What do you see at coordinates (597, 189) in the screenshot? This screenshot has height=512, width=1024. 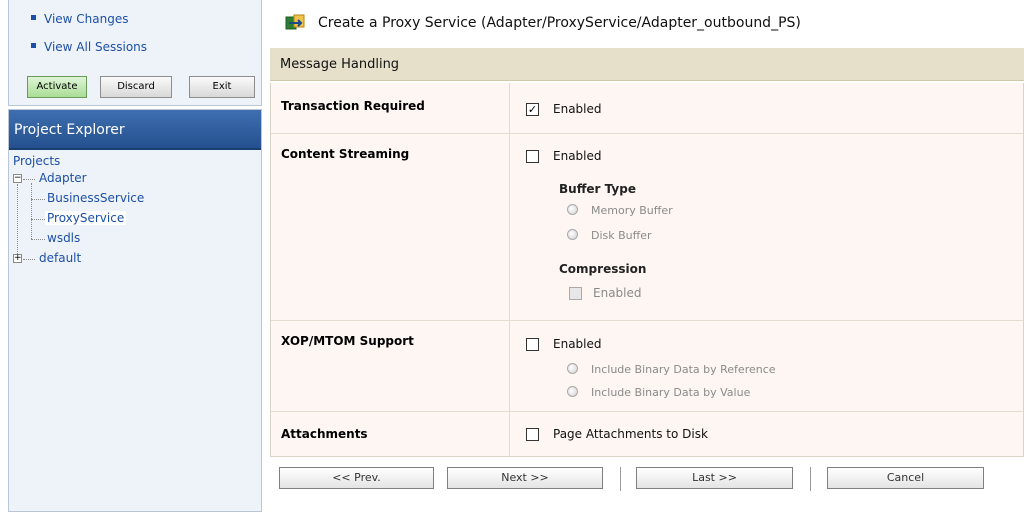 I see `buffer-type-heading: Buffer Type` at bounding box center [597, 189].